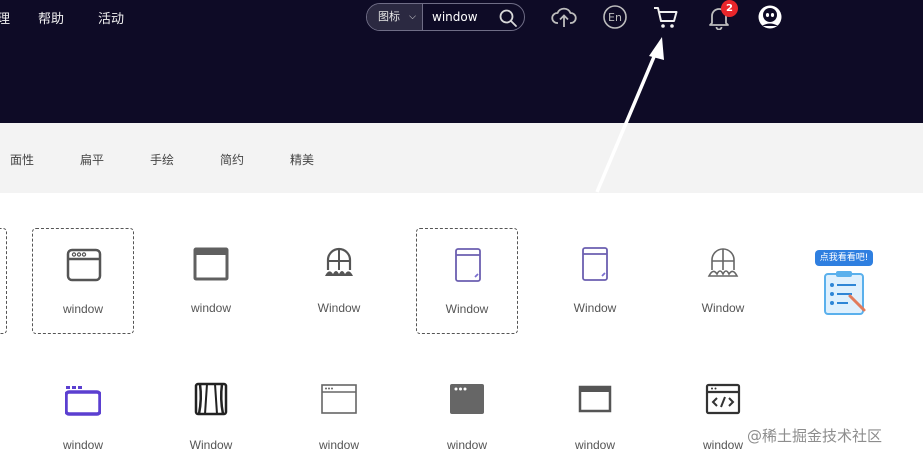 This screenshot has height=461, width=923. Describe the element at coordinates (339, 261) in the screenshot. I see `arched-window-icon` at that location.